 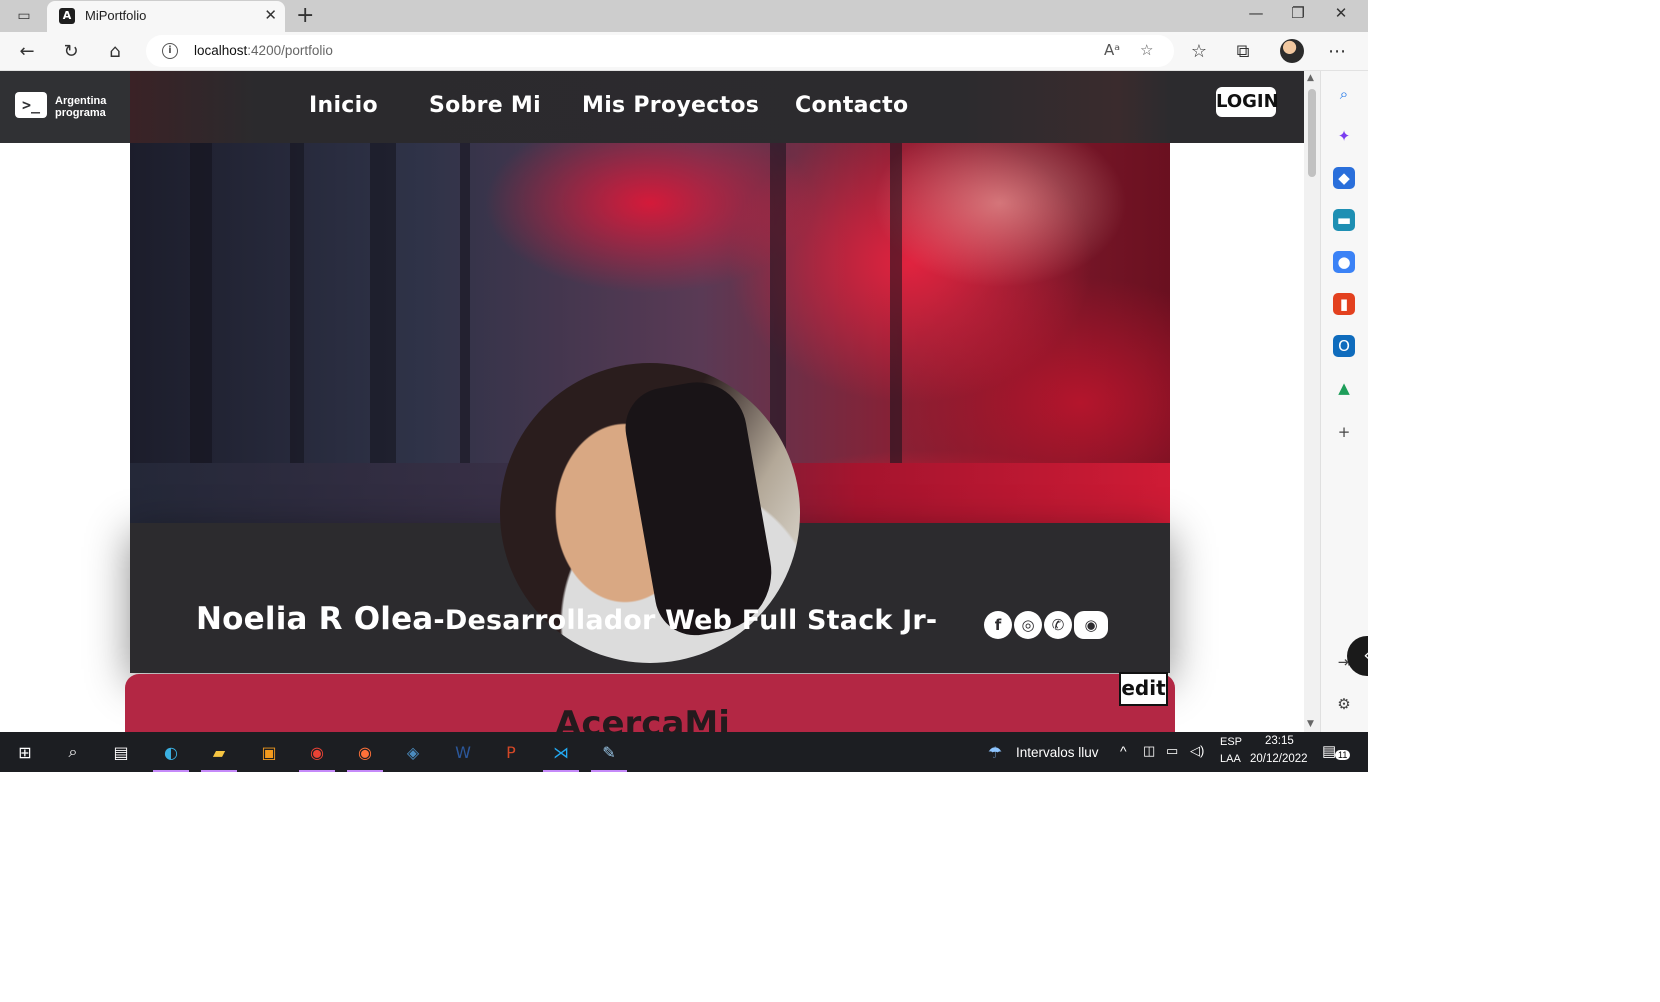 I want to click on clock-date: 20/12/2022, so click(x=1279, y=759).